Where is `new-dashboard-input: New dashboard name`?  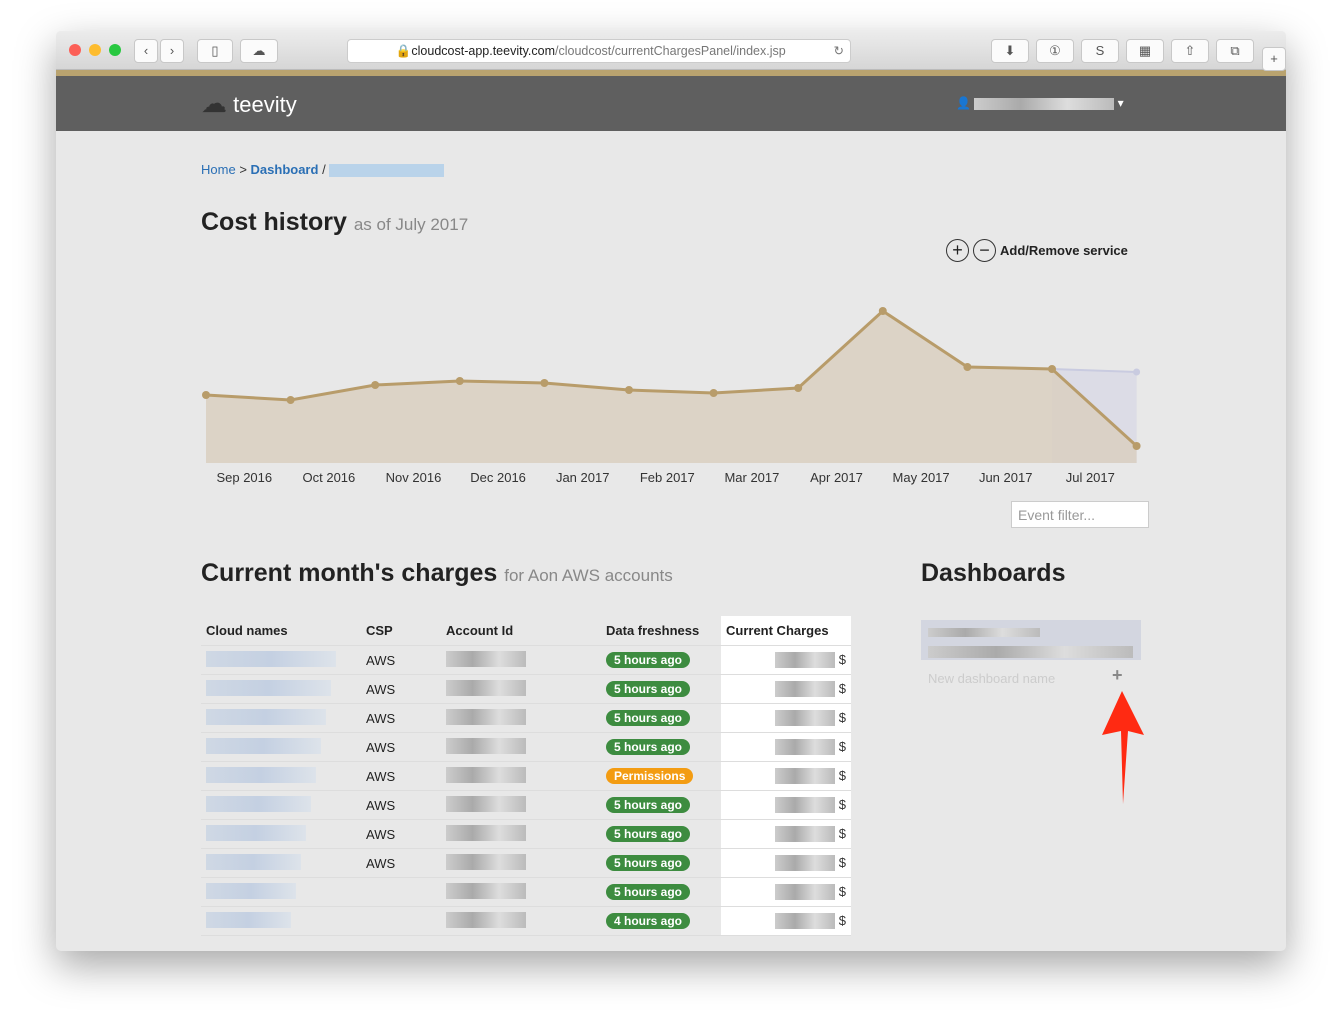
new-dashboard-input: New dashboard name is located at coordinates (991, 678).